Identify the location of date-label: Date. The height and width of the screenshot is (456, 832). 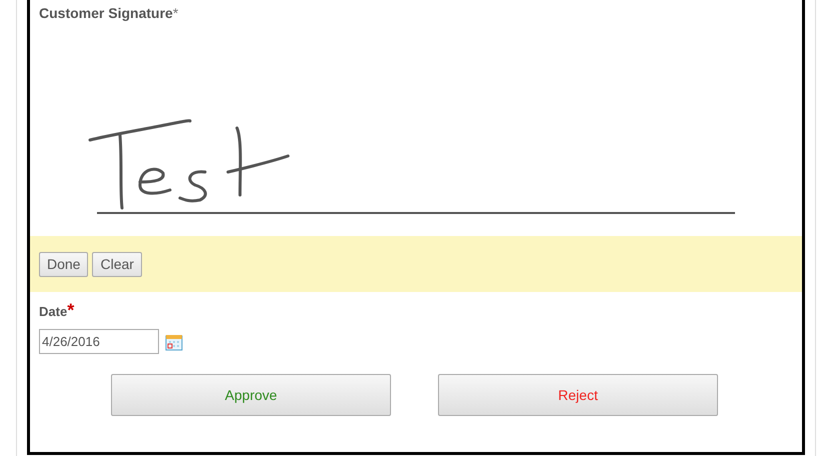
(53, 311).